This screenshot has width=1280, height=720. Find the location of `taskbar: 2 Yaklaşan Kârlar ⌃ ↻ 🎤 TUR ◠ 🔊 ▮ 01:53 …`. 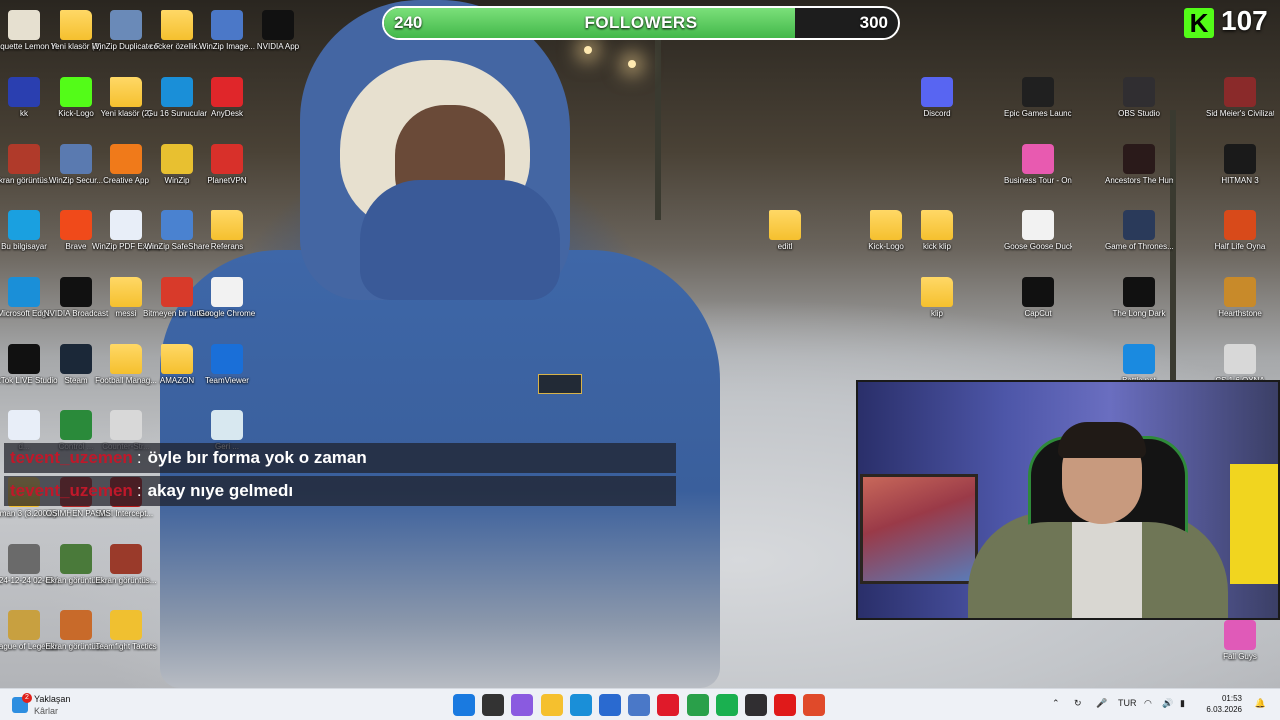

taskbar: 2 Yaklaşan Kârlar ⌃ ↻ 🎤 TUR ◠ 🔊 ▮ 01:53 … is located at coordinates (640, 704).